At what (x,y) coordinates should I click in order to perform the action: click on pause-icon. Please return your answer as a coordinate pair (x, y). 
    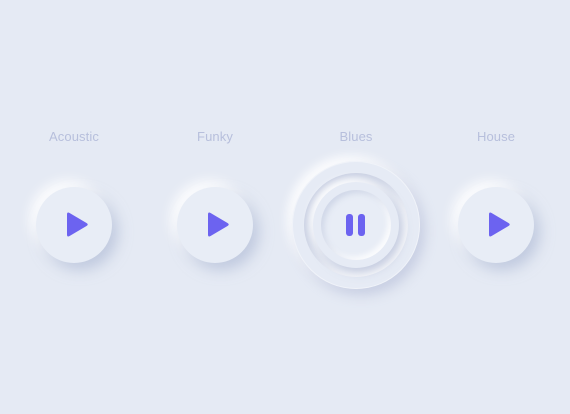
    Looking at the image, I should click on (355, 225).